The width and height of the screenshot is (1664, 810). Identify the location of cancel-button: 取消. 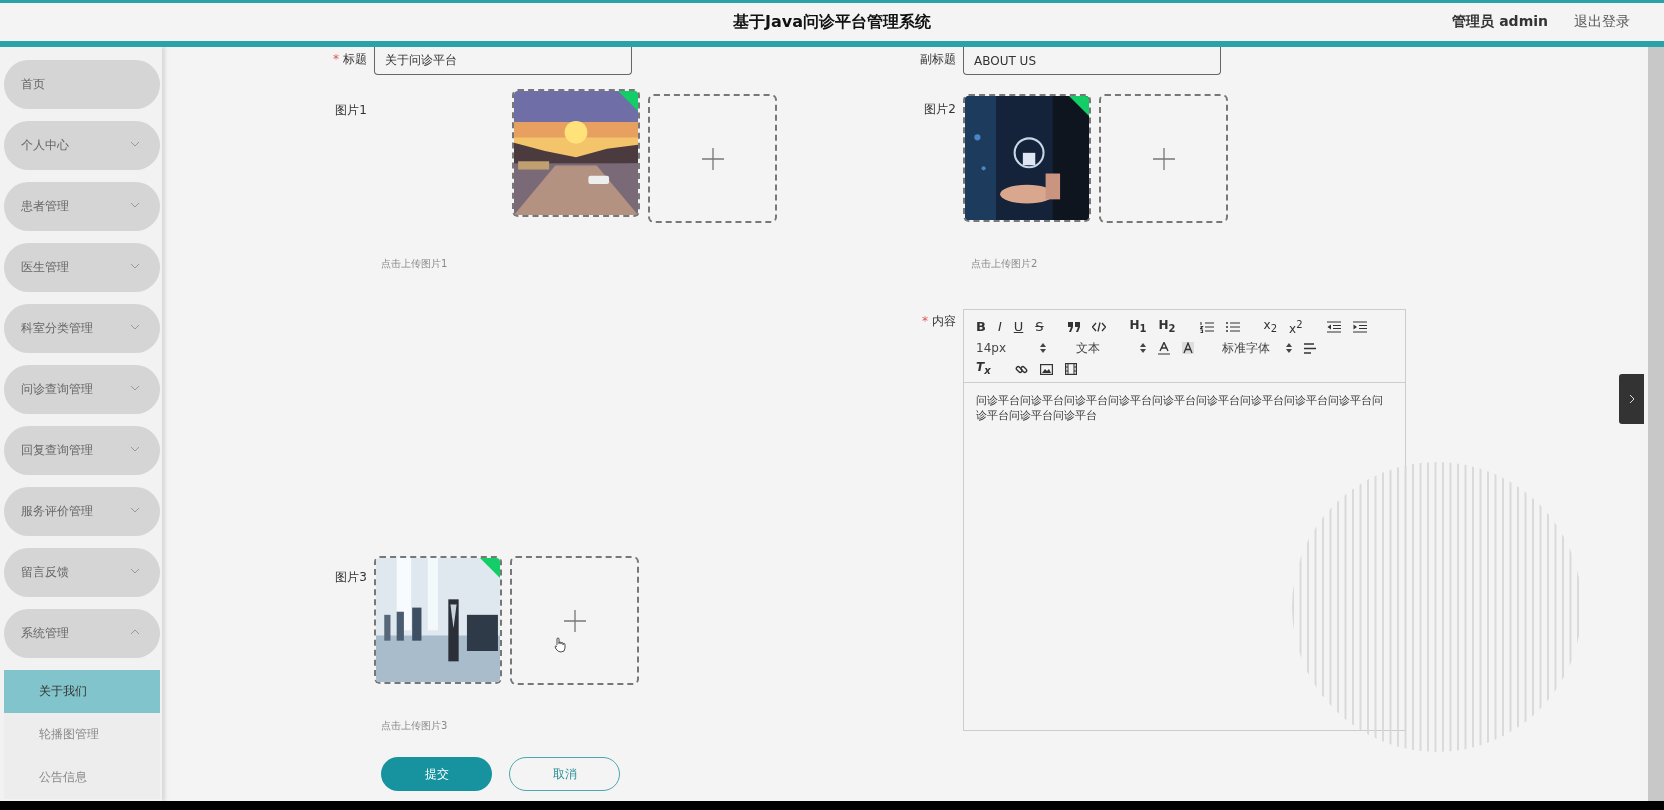
(564, 774).